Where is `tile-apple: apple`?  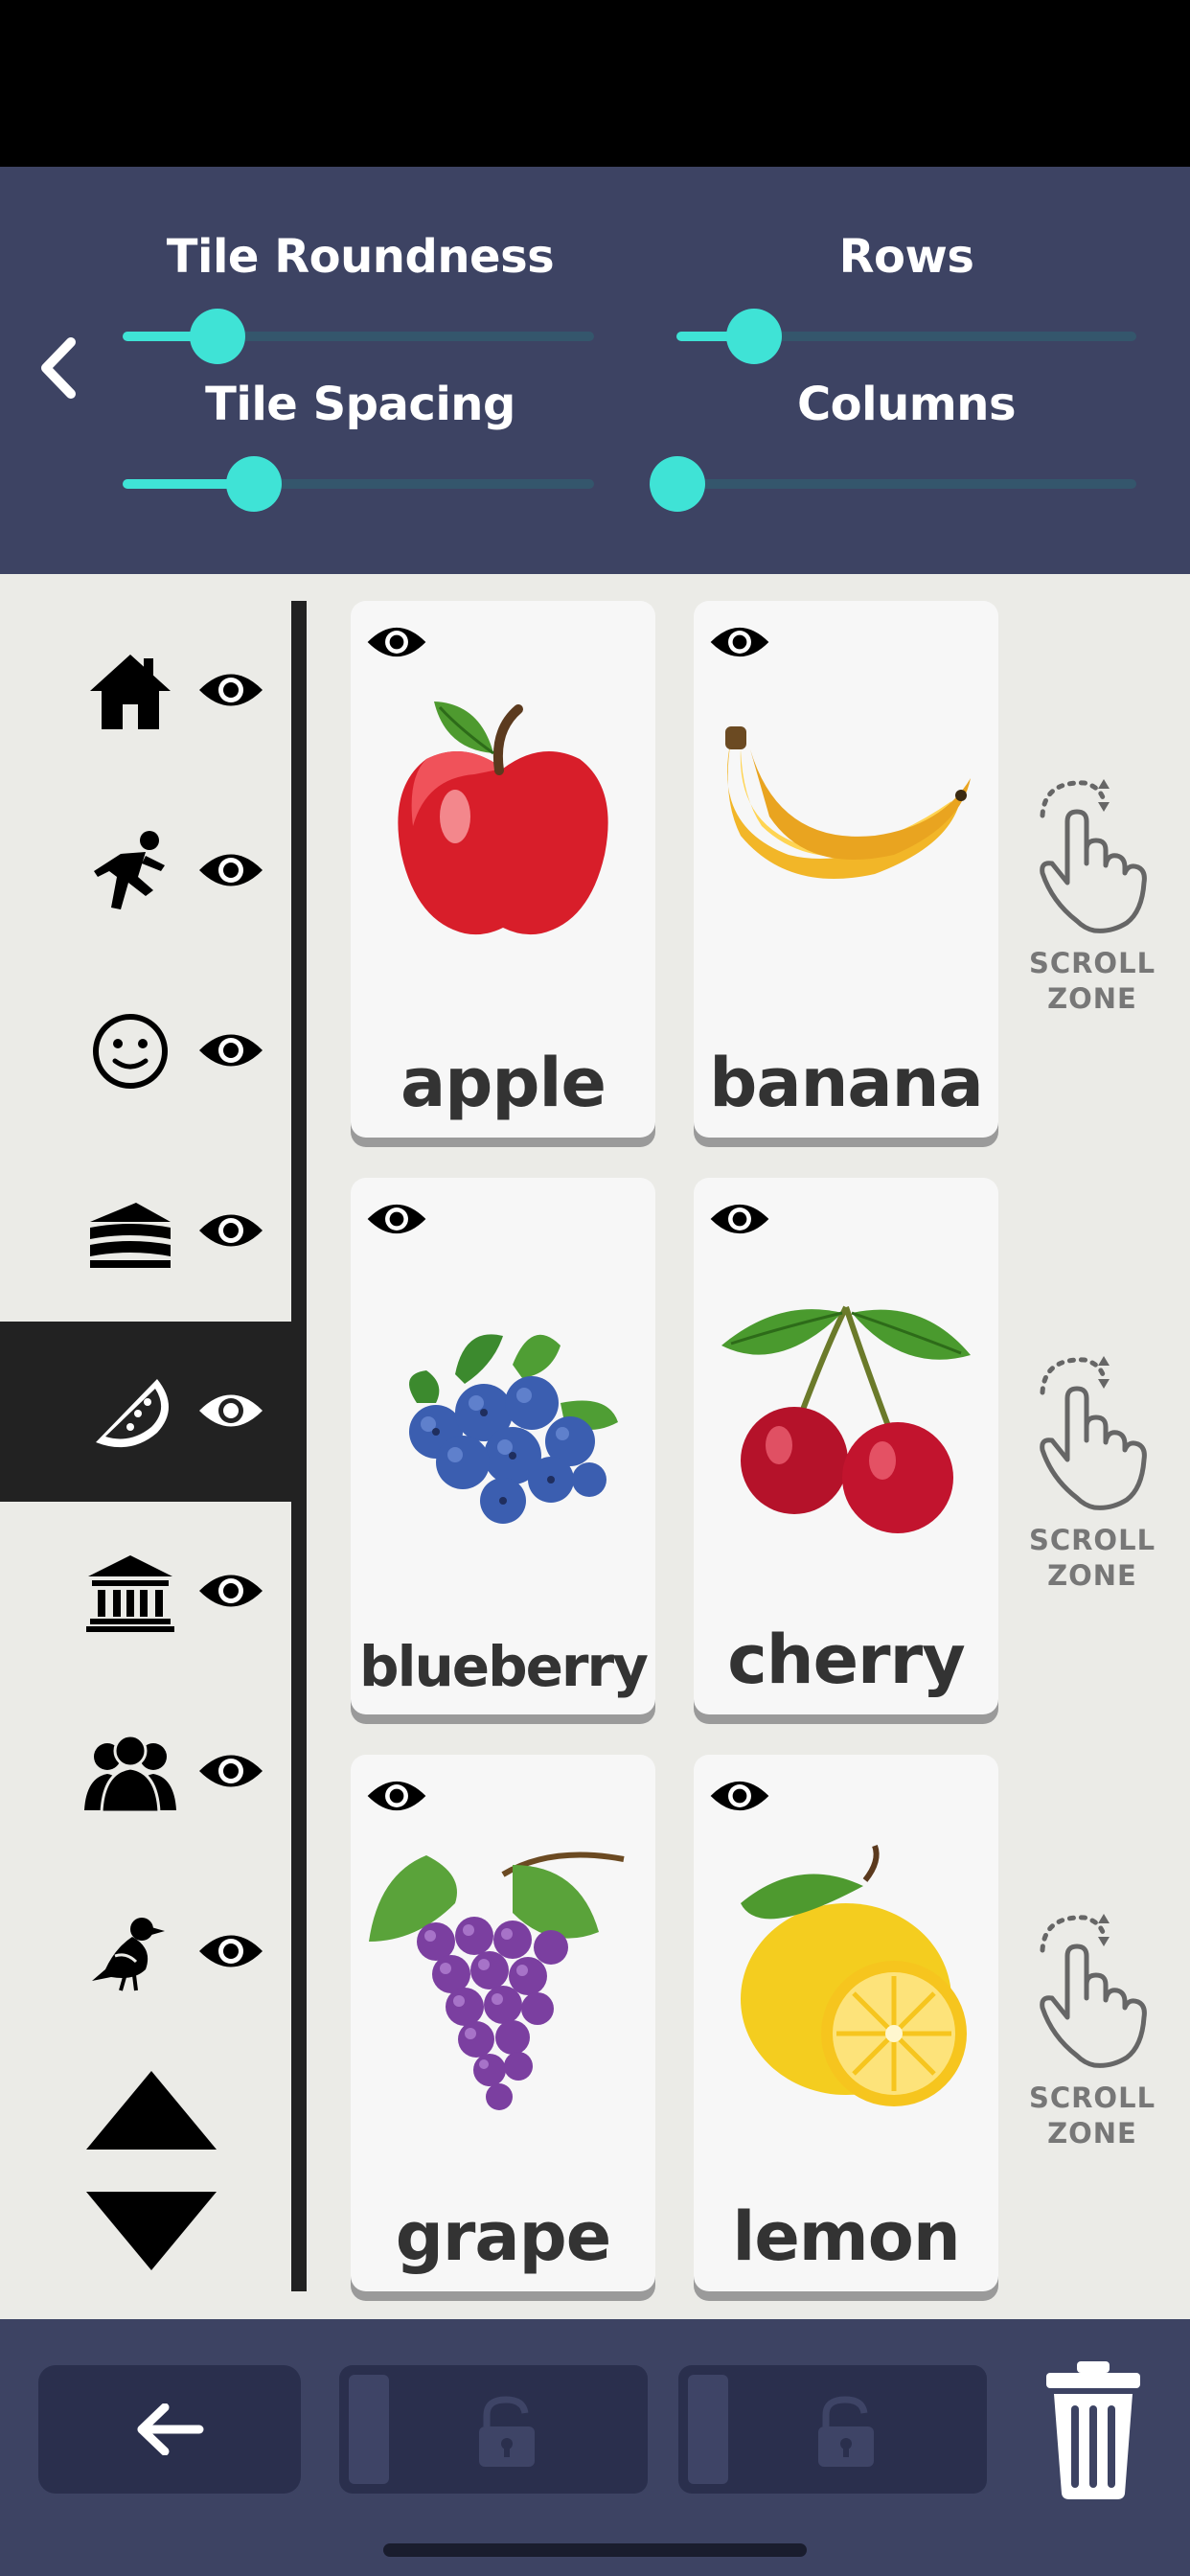
tile-apple: apple is located at coordinates (503, 869).